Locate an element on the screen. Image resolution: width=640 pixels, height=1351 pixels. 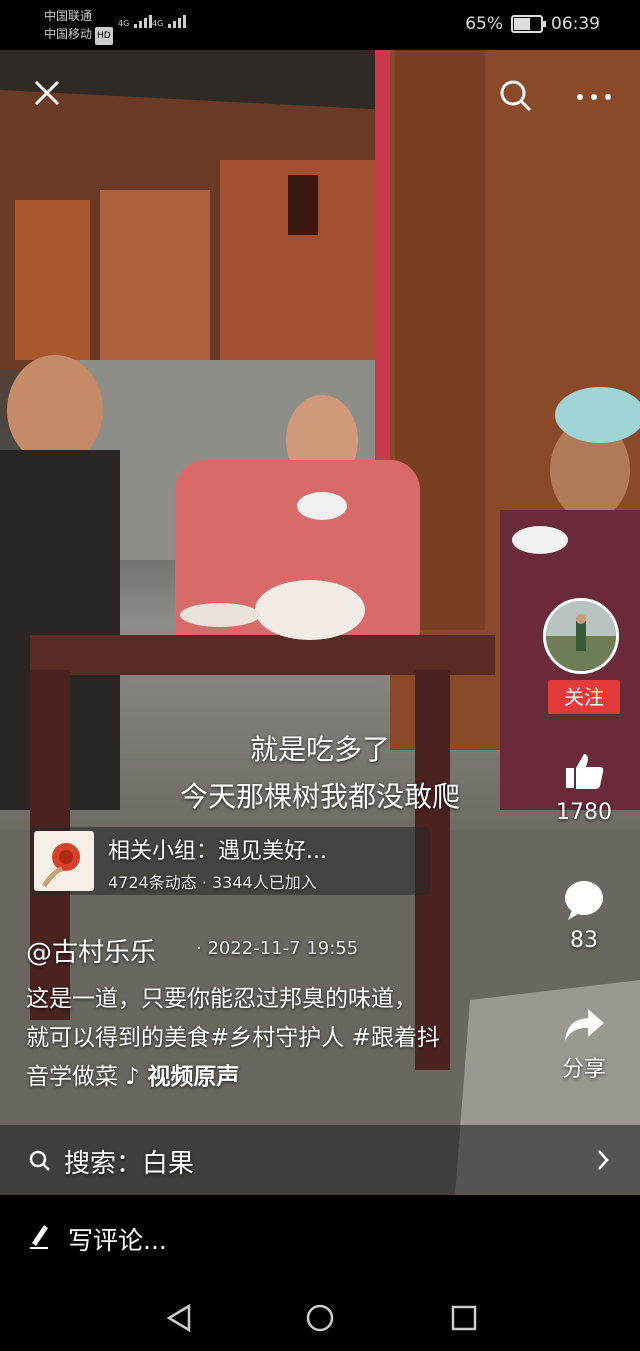
woman-bowl is located at coordinates (322, 506).